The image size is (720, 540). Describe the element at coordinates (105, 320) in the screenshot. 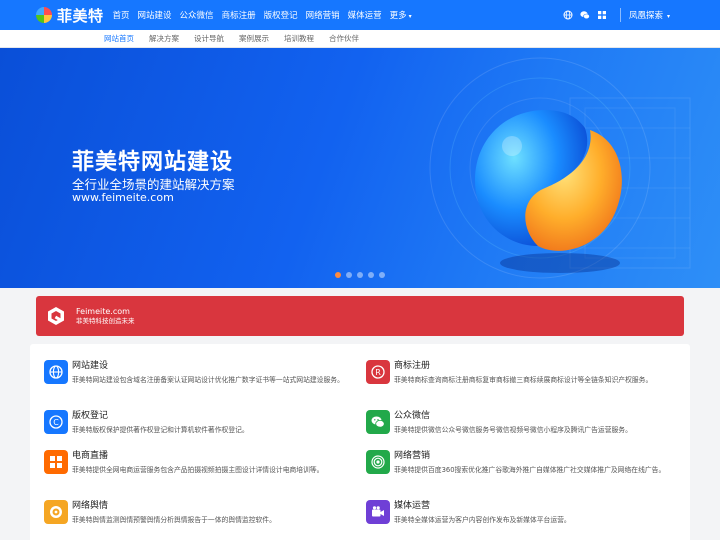

I see `promo-subtitle: 菲美特科技创造未来` at that location.